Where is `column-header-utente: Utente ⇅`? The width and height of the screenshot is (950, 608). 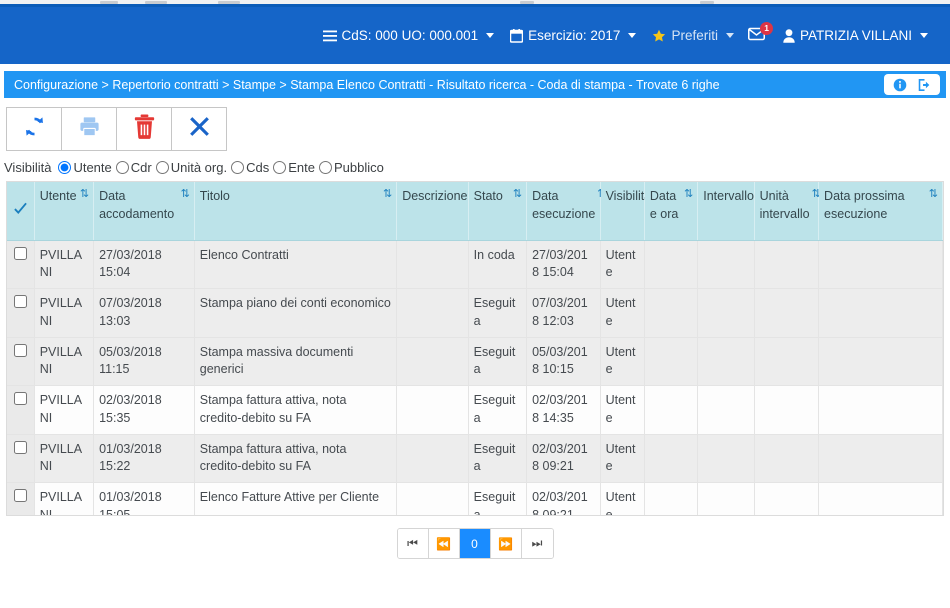
column-header-utente: Utente ⇅ is located at coordinates (64, 211).